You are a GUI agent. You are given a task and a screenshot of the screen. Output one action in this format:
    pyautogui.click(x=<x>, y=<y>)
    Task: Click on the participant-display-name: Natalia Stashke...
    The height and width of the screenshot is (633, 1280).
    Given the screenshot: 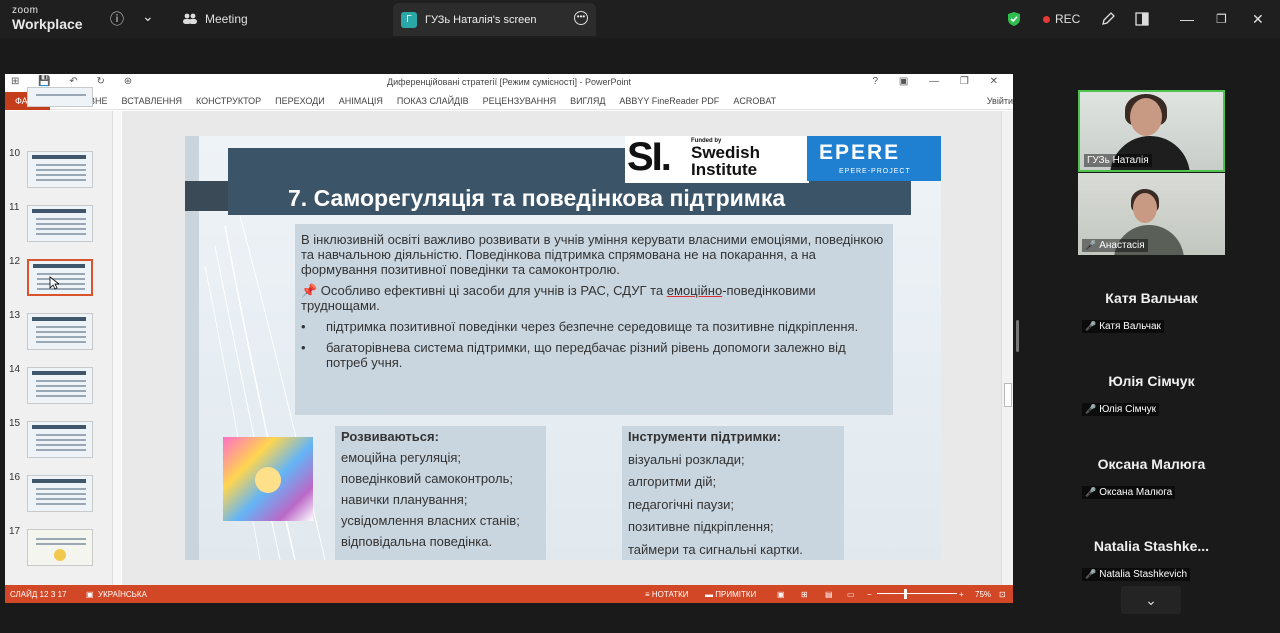 What is the action you would take?
    pyautogui.click(x=1151, y=546)
    